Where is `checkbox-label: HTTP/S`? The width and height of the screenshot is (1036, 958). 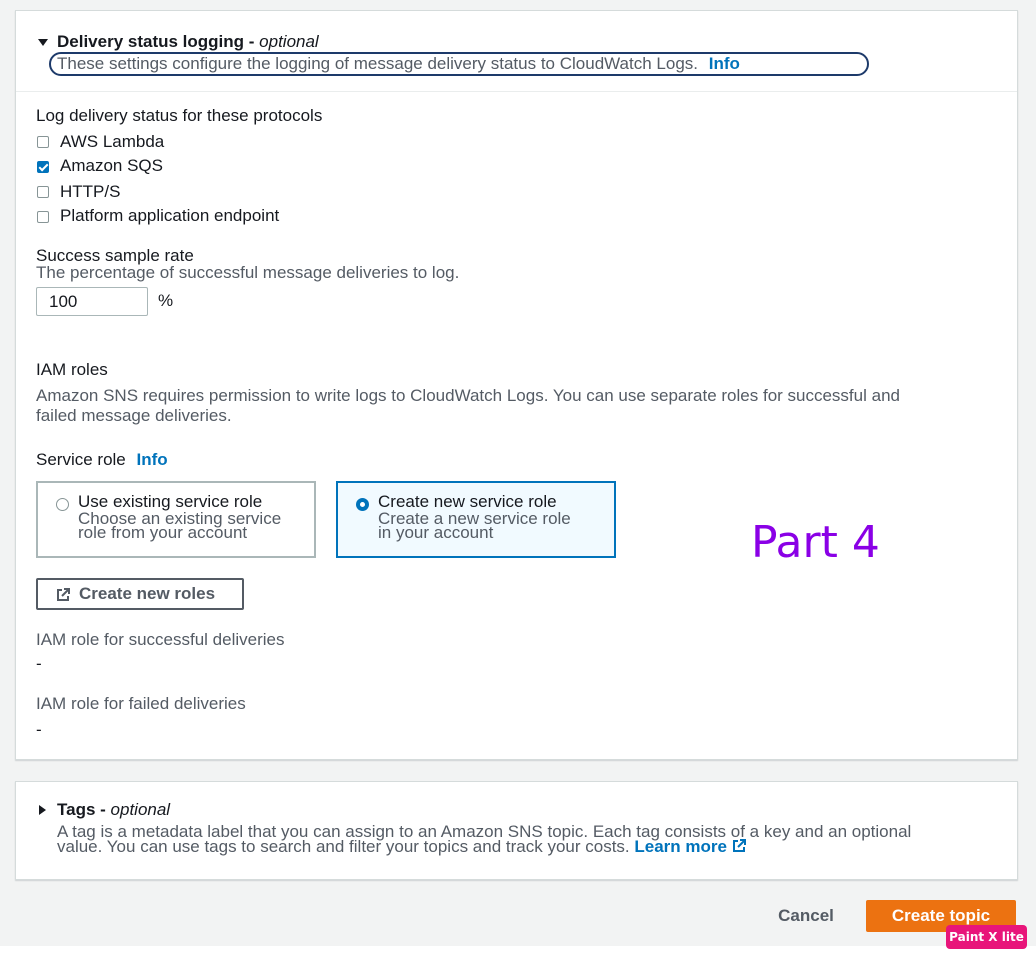 checkbox-label: HTTP/S is located at coordinates (90, 191).